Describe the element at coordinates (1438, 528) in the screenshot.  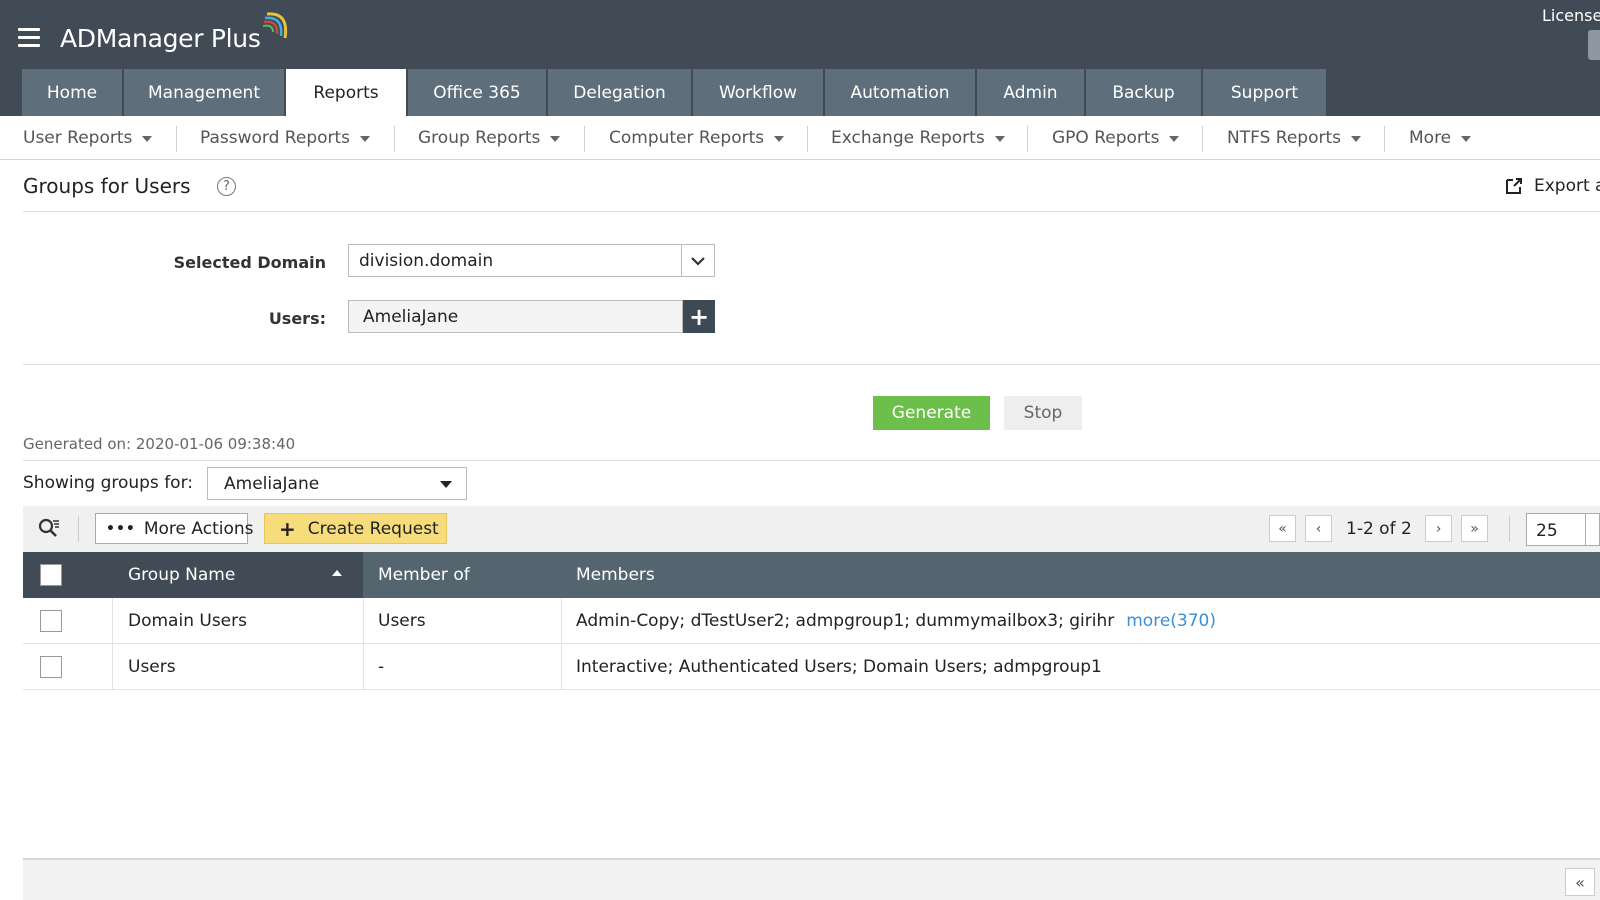
I see `next-page-button: ›` at that location.